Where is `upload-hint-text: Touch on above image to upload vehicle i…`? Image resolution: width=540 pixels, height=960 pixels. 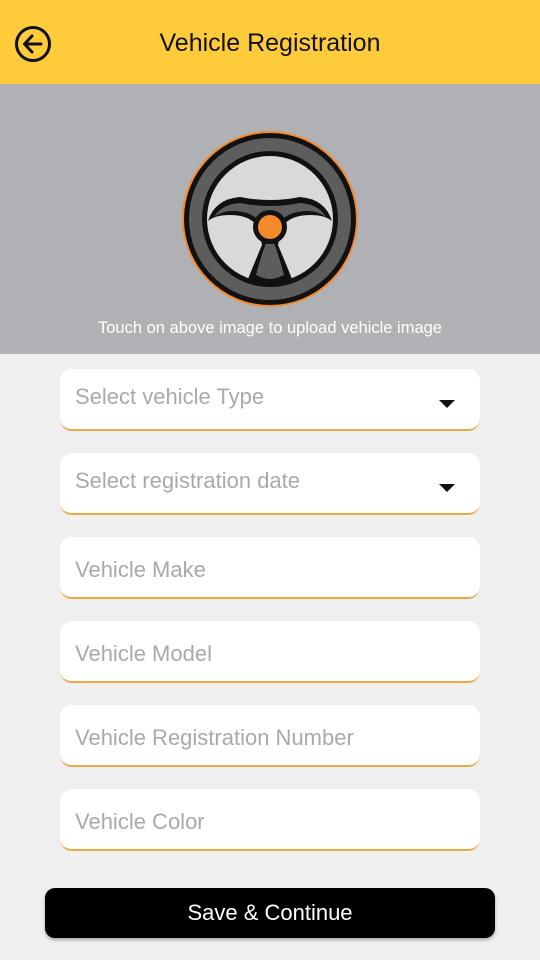 upload-hint-text: Touch on above image to upload vehicle i… is located at coordinates (270, 328).